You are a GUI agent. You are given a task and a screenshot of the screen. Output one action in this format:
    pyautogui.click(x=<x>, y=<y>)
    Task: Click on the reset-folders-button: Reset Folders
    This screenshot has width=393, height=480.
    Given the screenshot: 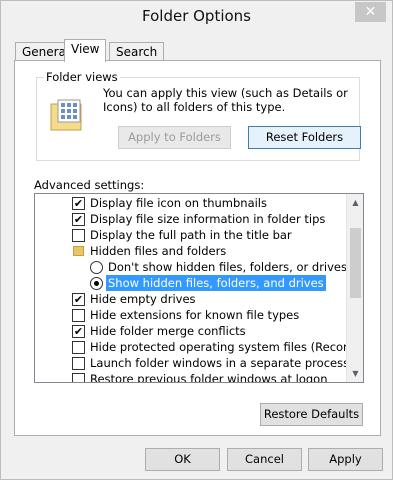 What is the action you would take?
    pyautogui.click(x=304, y=137)
    